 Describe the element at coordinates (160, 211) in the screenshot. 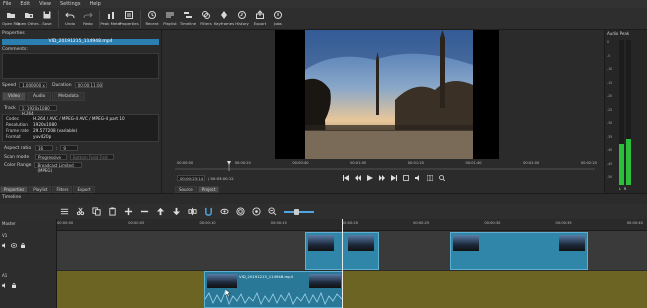

I see `lift-icon` at that location.